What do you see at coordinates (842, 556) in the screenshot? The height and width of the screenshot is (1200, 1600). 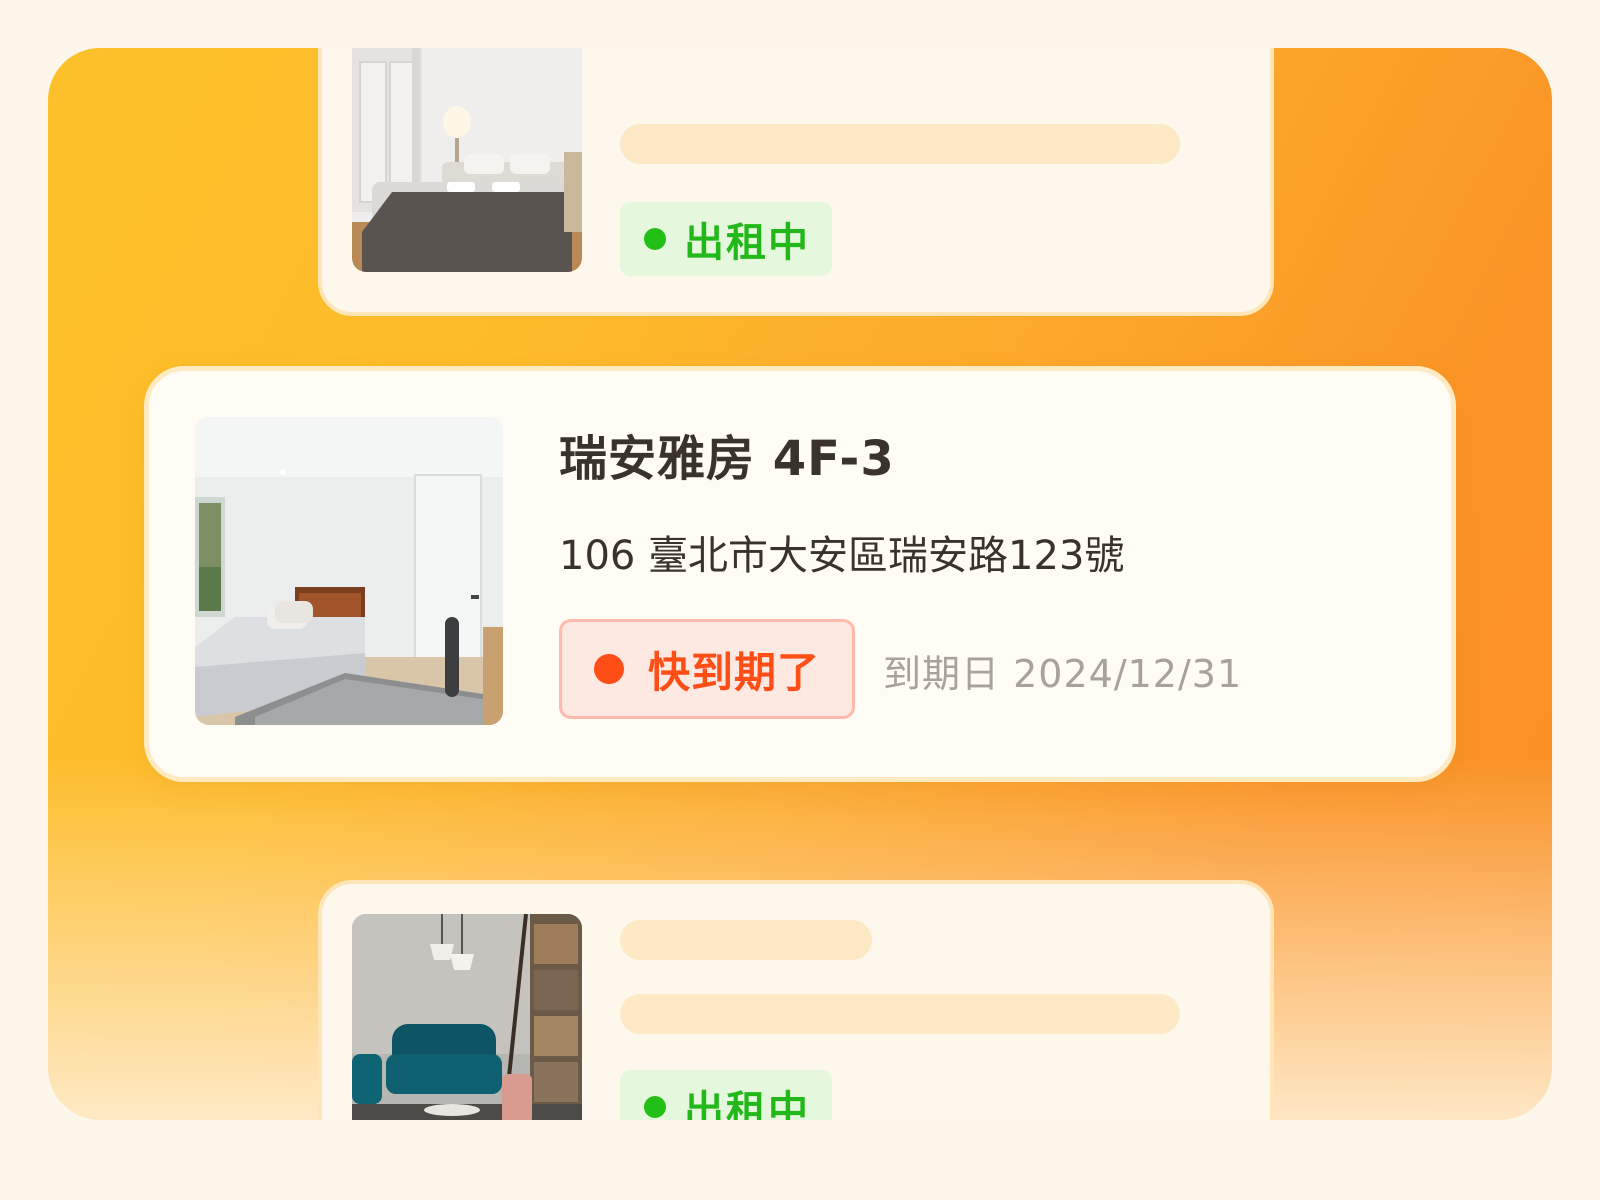 I see `listing-address: 106 臺北市大安區瑞安路123號` at bounding box center [842, 556].